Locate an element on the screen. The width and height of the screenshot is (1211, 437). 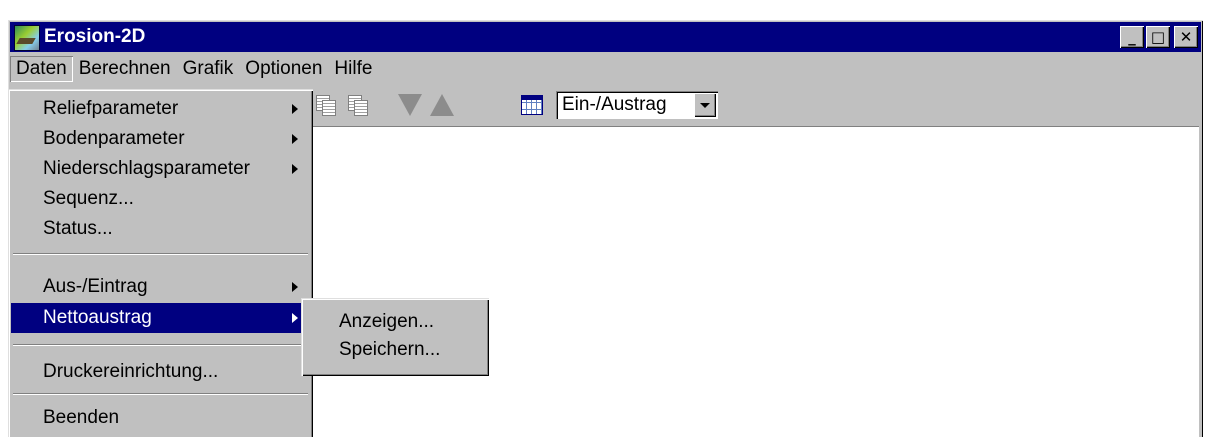
menu-item-label: Reliefparameter is located at coordinates (111, 108).